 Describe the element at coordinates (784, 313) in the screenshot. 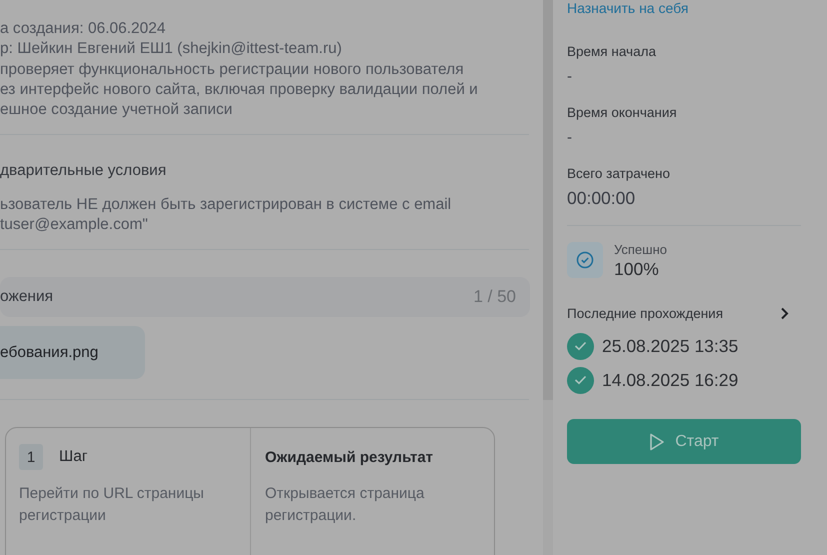

I see `chevron-right-icon` at that location.